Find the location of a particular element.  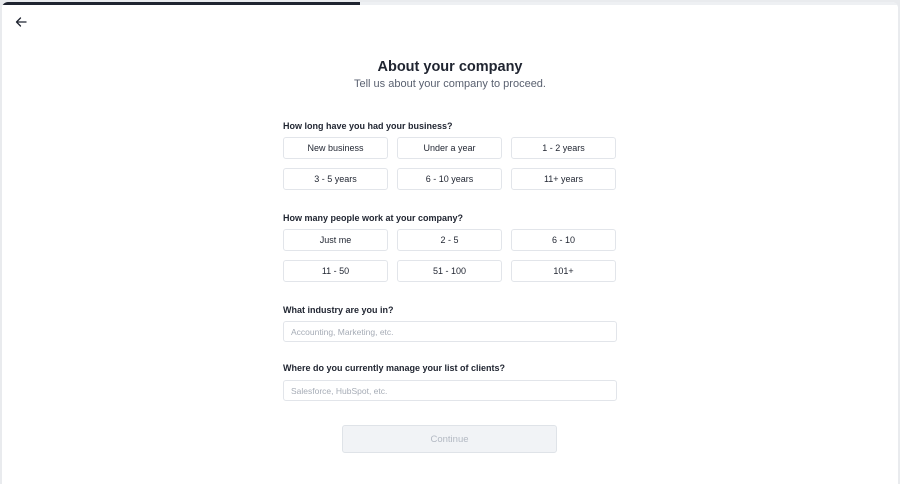

option-new-business: New business is located at coordinates (335, 148).